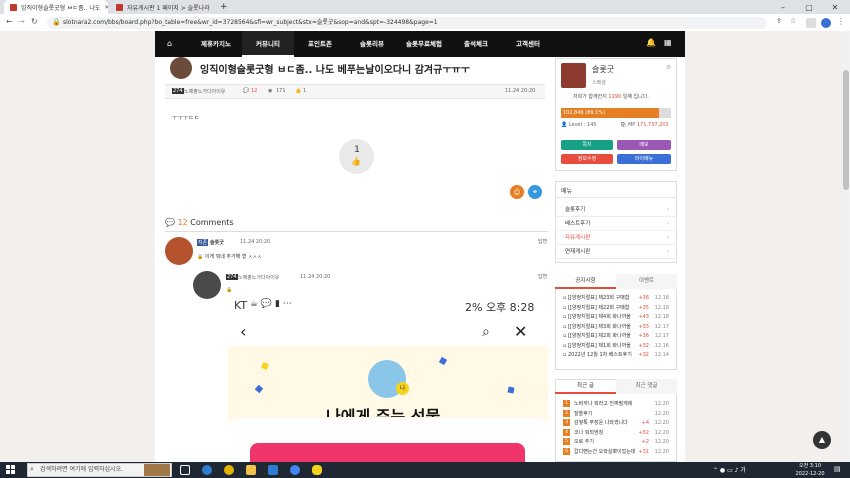 This screenshot has width=850, height=478. What do you see at coordinates (616, 299) in the screenshot?
I see `notice-item: ▫ [[양정지럴표] 제23회 구매함 +36 12.18` at bounding box center [616, 299].